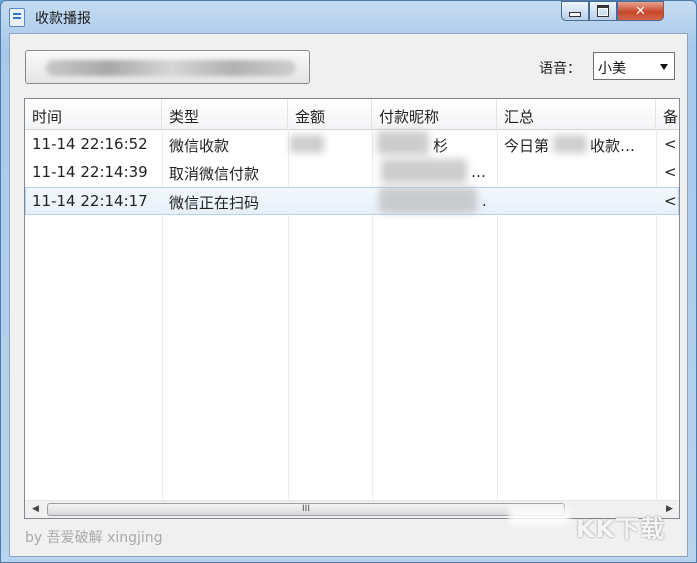  I want to click on maximize-button, so click(603, 11).